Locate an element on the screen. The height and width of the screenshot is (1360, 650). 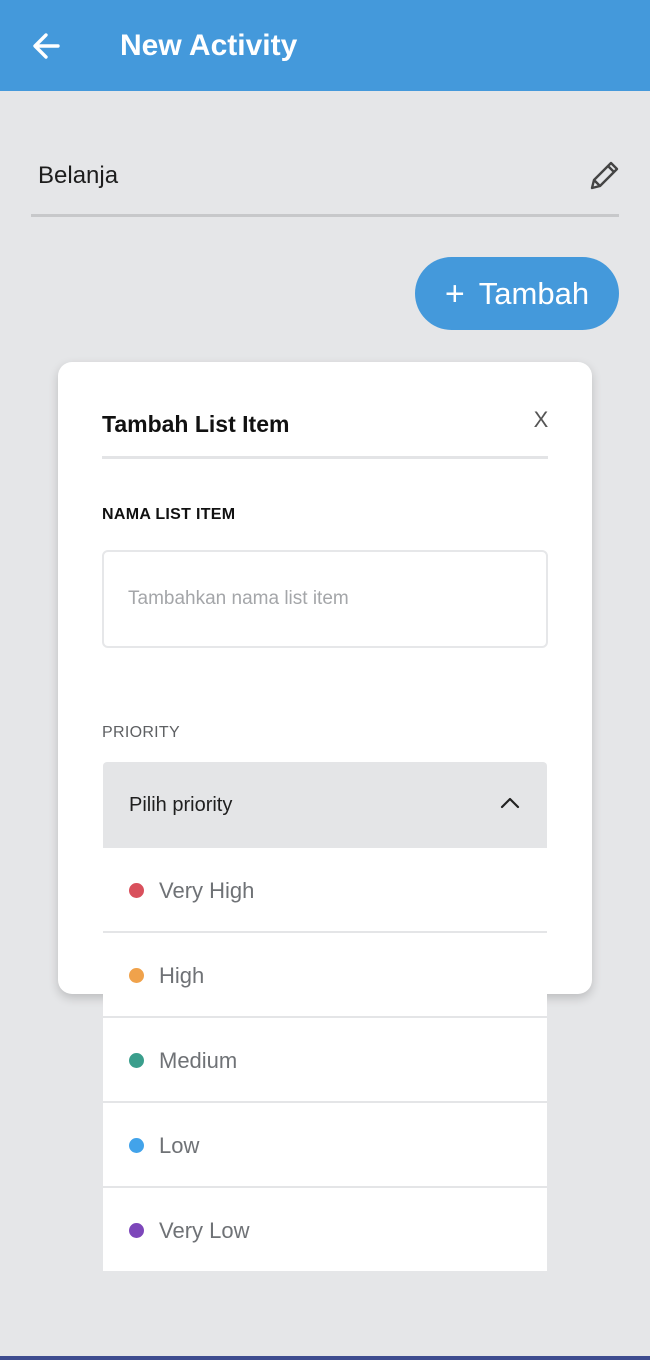
priority-selected-value: Pilih priority is located at coordinates (181, 805).